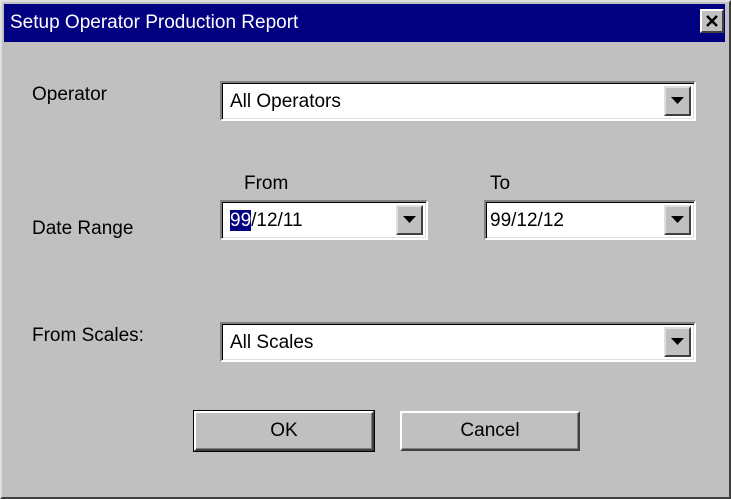  I want to click on operator-dropdown-button, so click(677, 101).